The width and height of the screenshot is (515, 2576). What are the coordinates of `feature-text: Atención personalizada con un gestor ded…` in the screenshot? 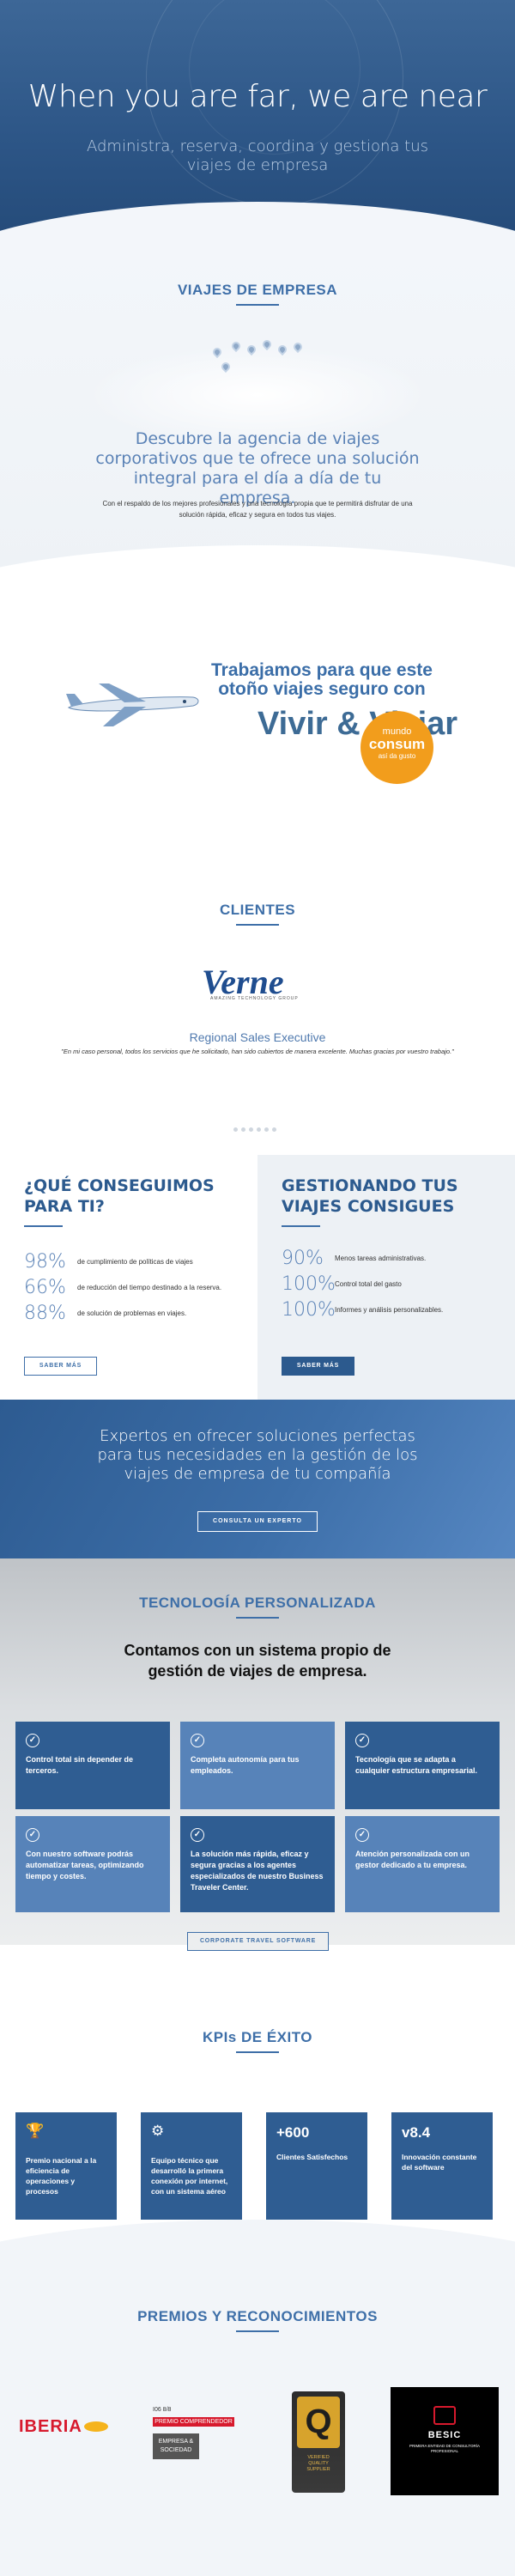 It's located at (412, 1859).